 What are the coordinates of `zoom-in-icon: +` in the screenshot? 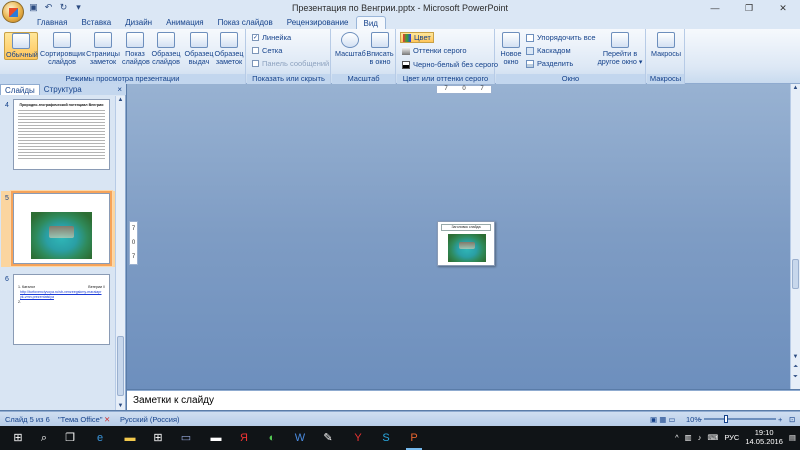 It's located at (780, 419).